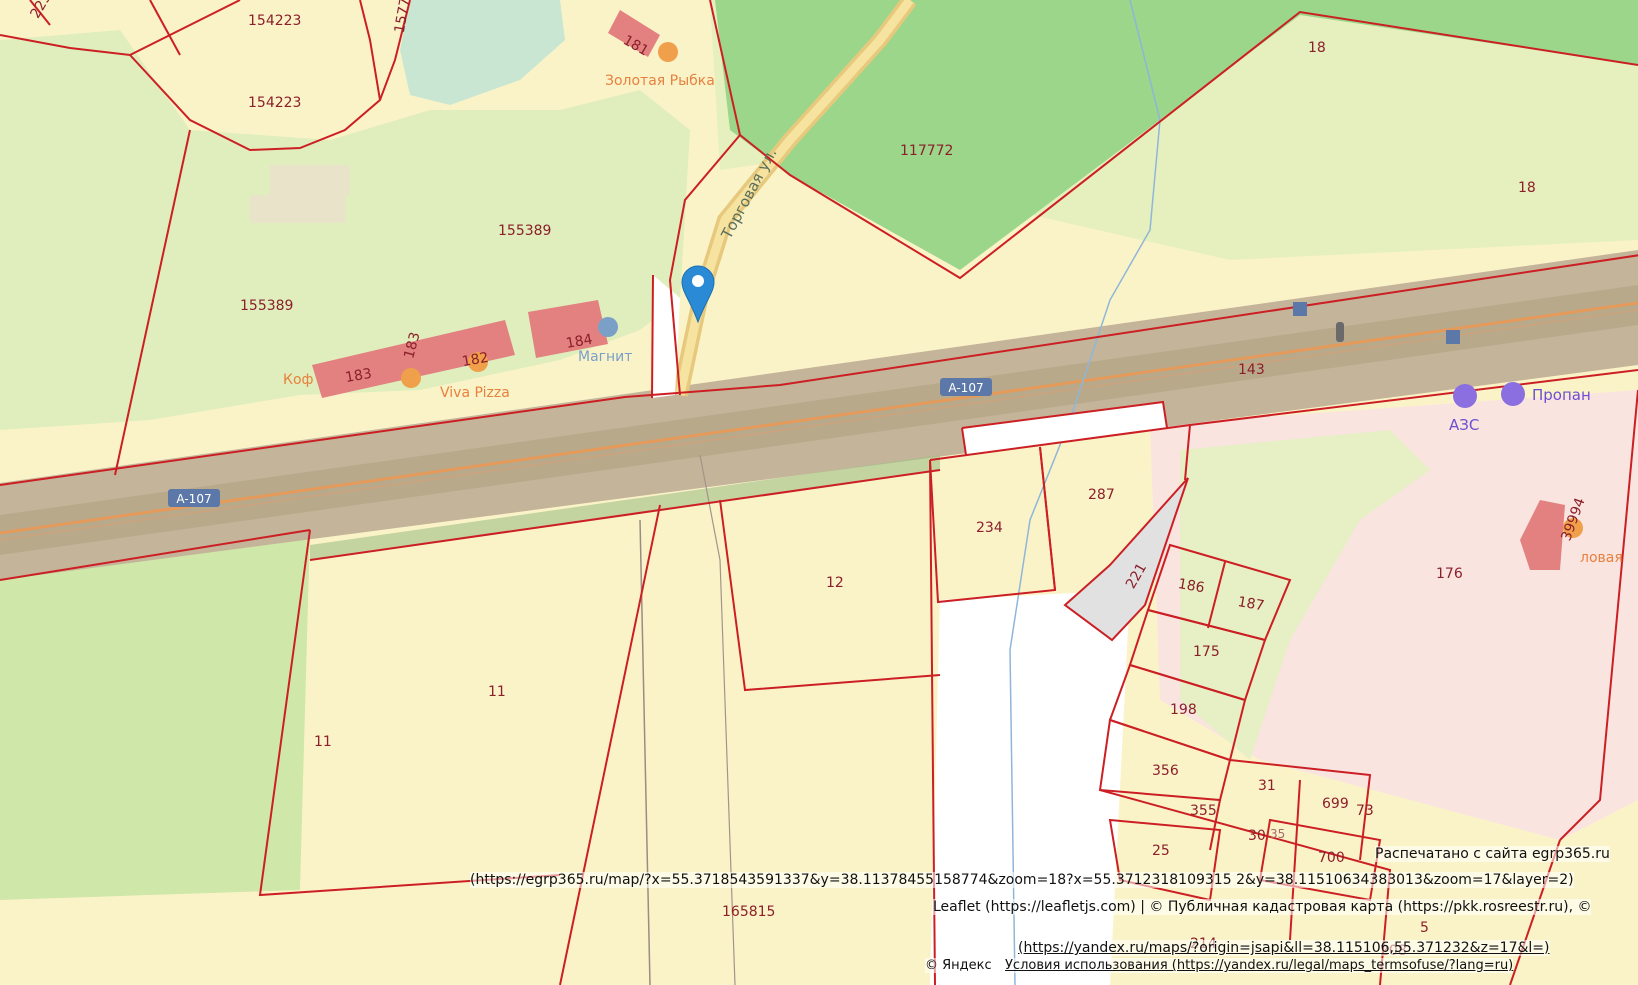 Image resolution: width=1638 pixels, height=985 pixels. Describe the element at coordinates (660, 81) in the screenshot. I see `poi-zolotaya-rybka: Золотая Рыбка` at that location.